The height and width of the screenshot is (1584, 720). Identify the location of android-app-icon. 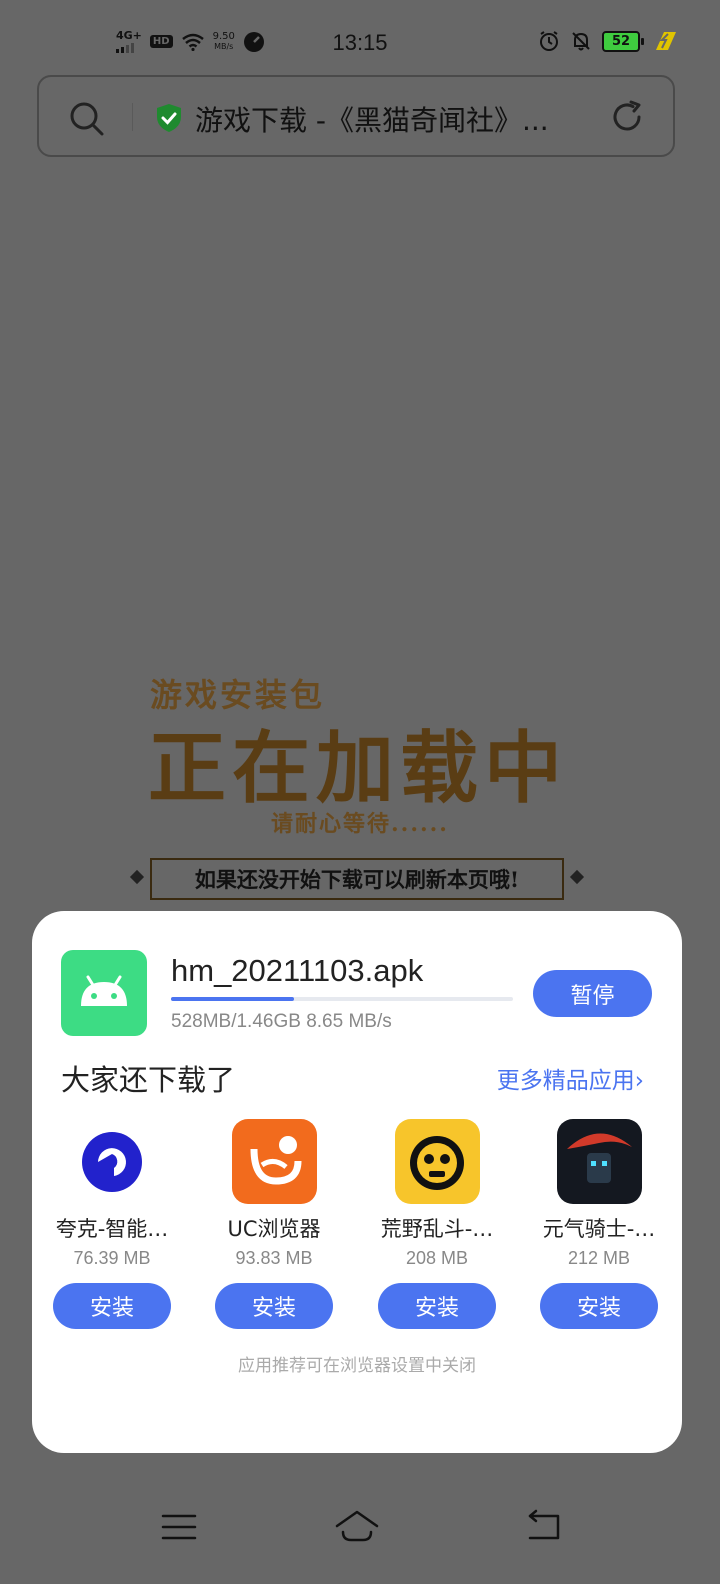
(104, 993).